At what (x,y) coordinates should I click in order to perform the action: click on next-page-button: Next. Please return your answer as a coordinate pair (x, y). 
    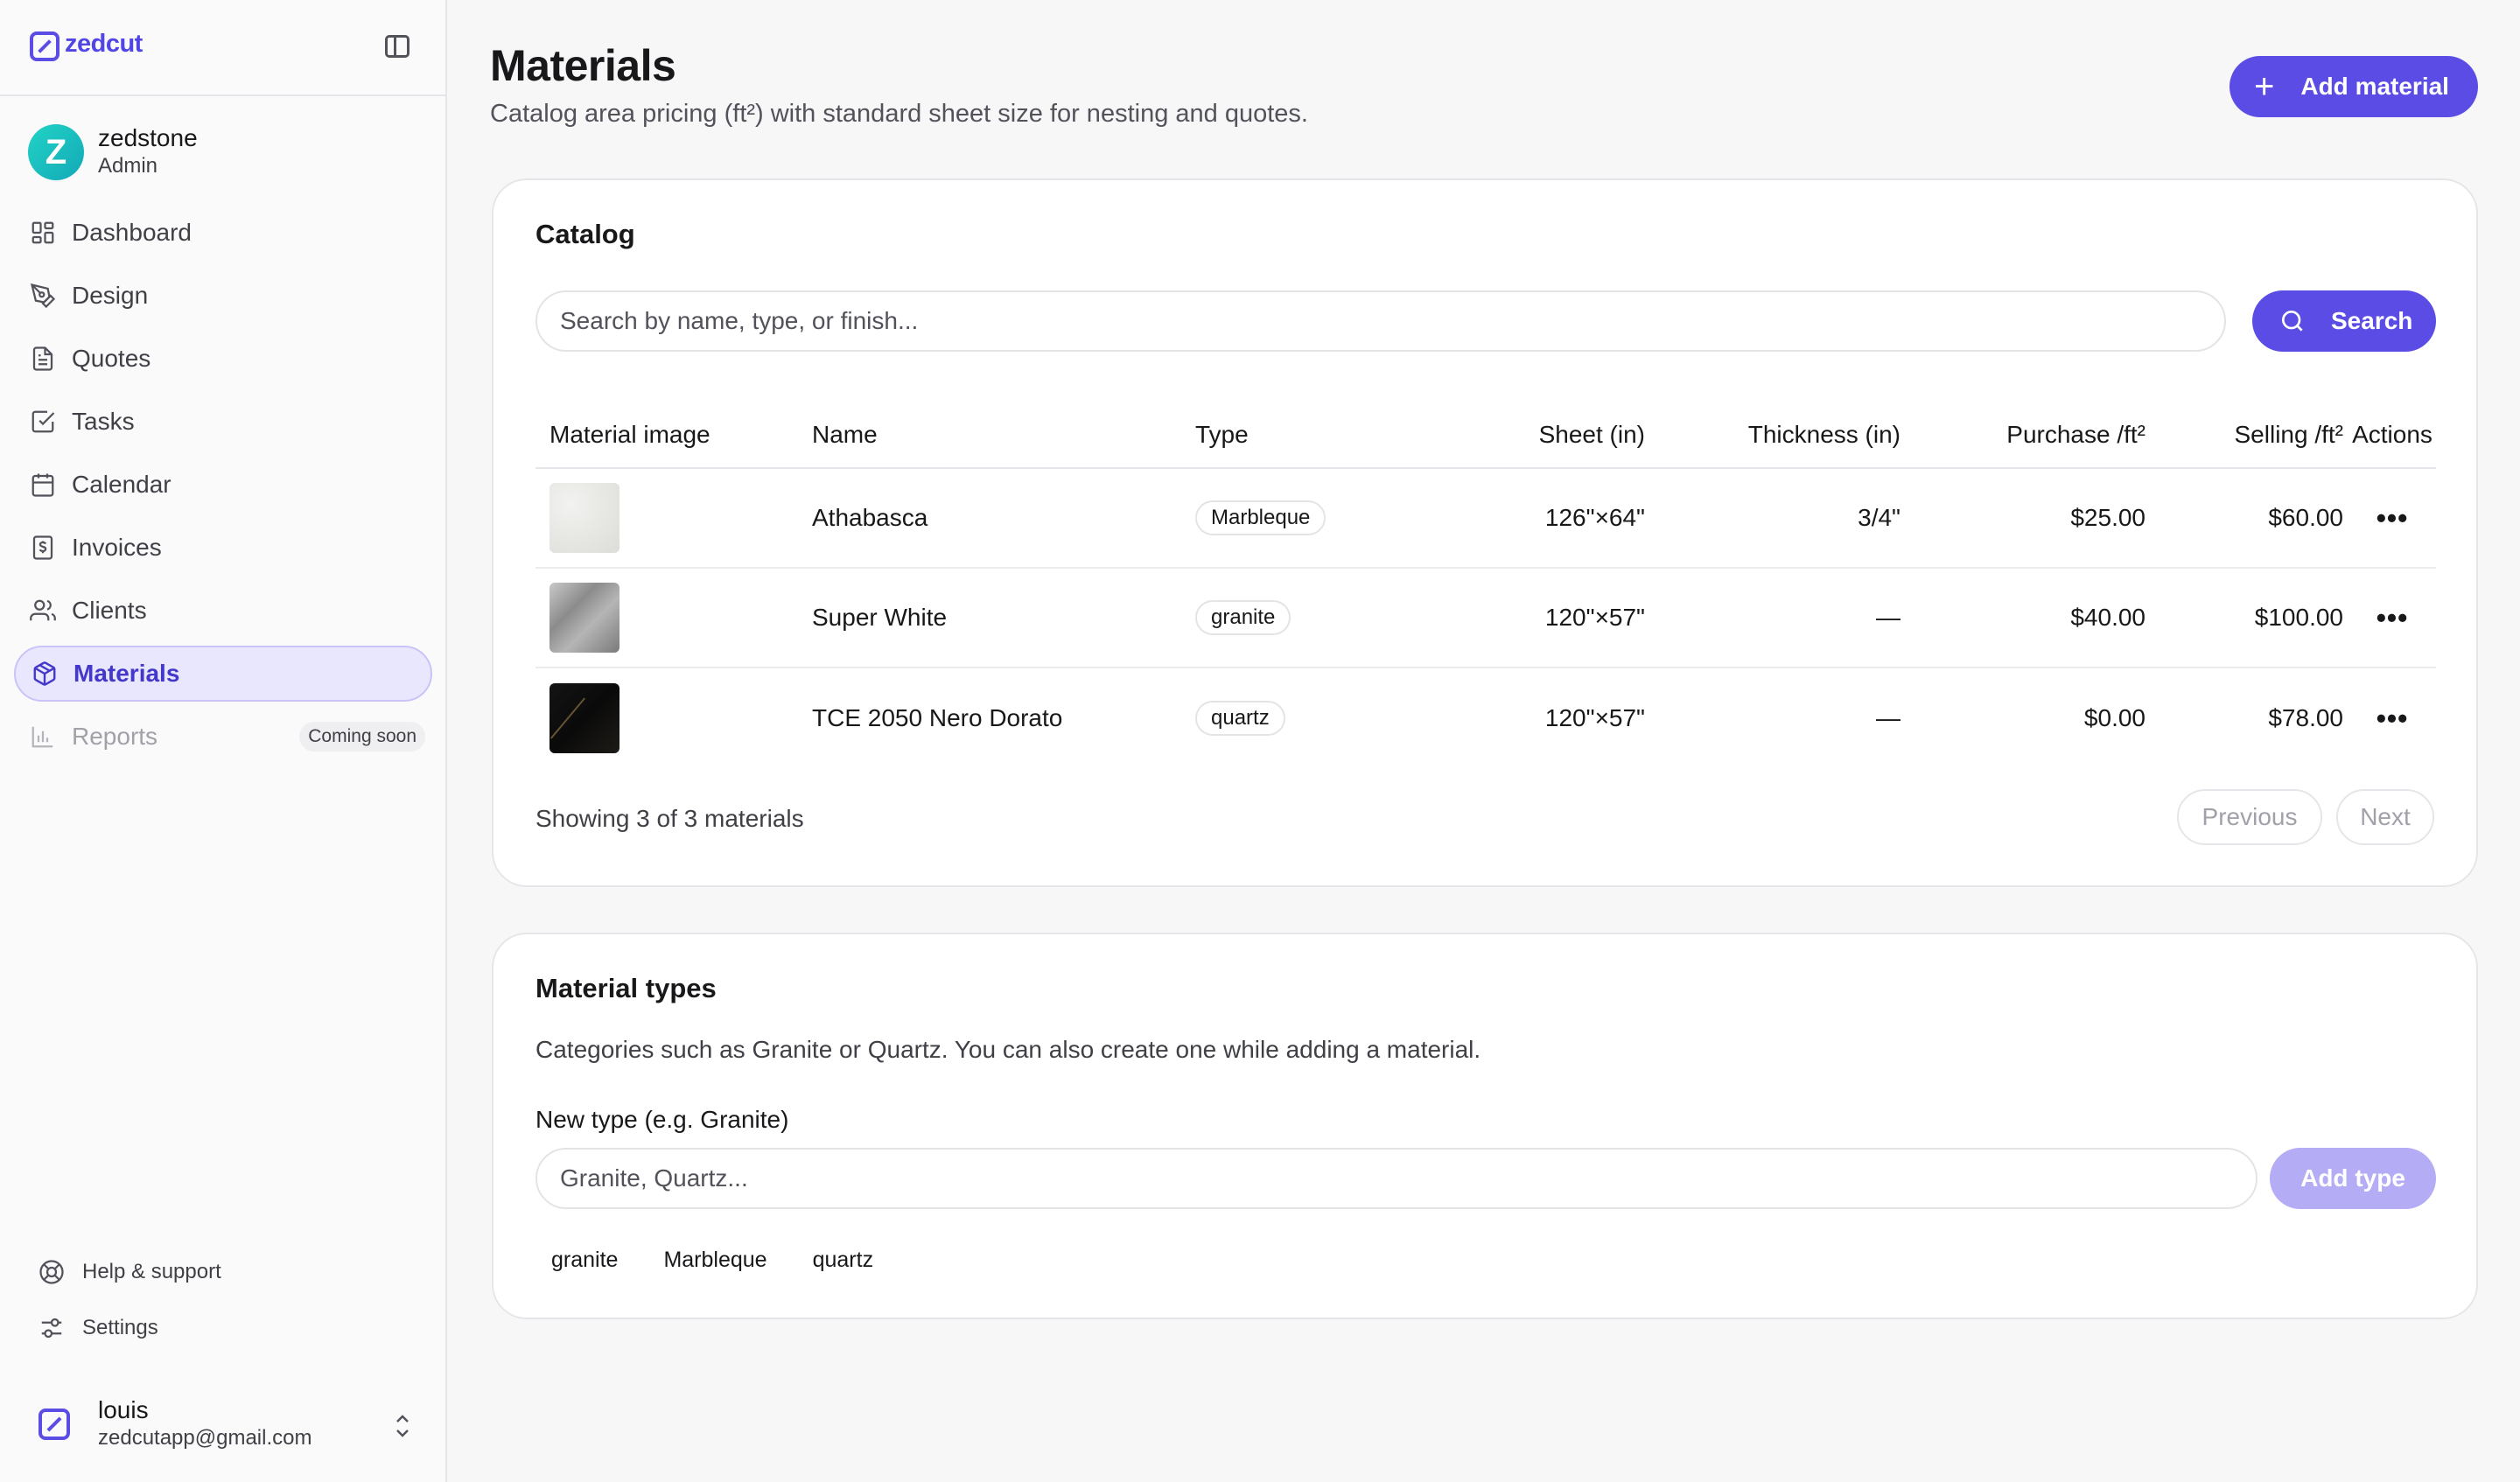
    Looking at the image, I should click on (2385, 817).